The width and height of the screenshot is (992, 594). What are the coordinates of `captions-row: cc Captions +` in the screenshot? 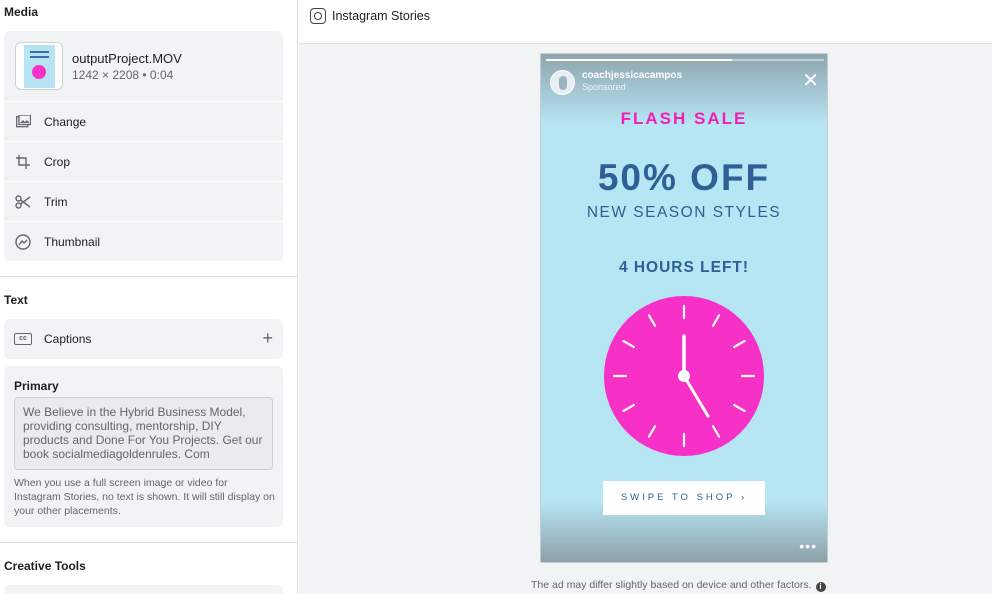 It's located at (143, 339).